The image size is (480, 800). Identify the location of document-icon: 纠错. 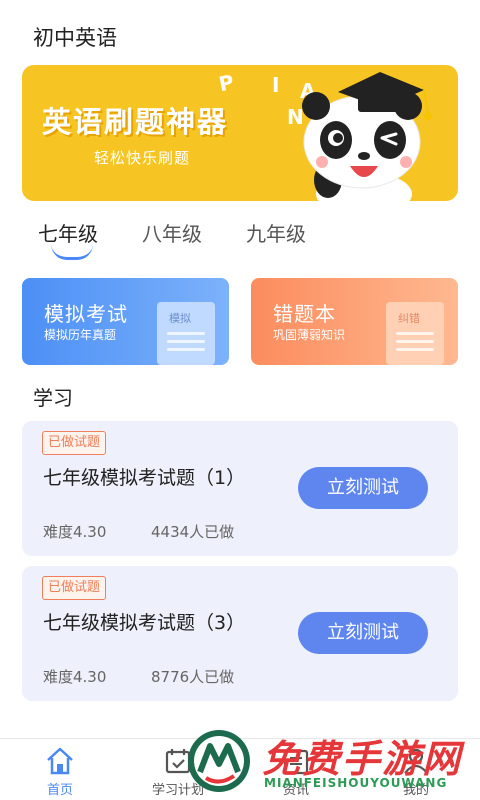
(415, 333).